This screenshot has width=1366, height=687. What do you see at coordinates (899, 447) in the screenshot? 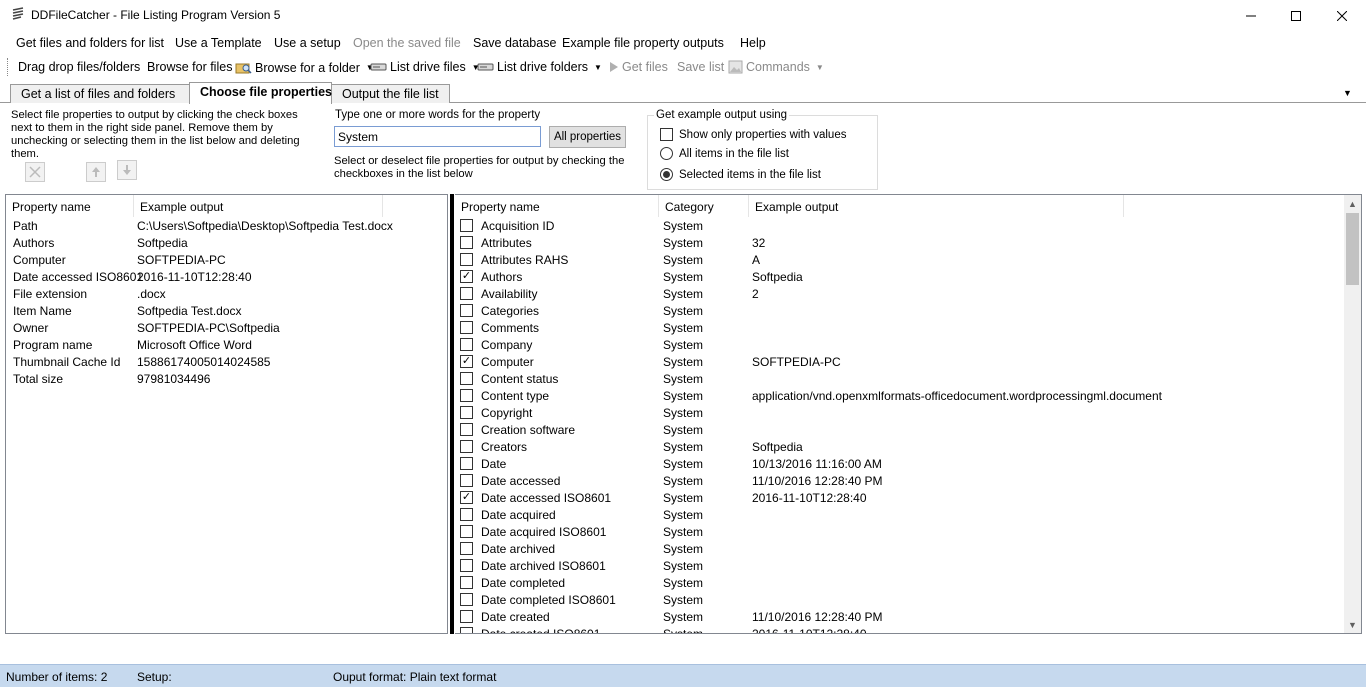
I see `list-item: Creators System Softpedia` at bounding box center [899, 447].